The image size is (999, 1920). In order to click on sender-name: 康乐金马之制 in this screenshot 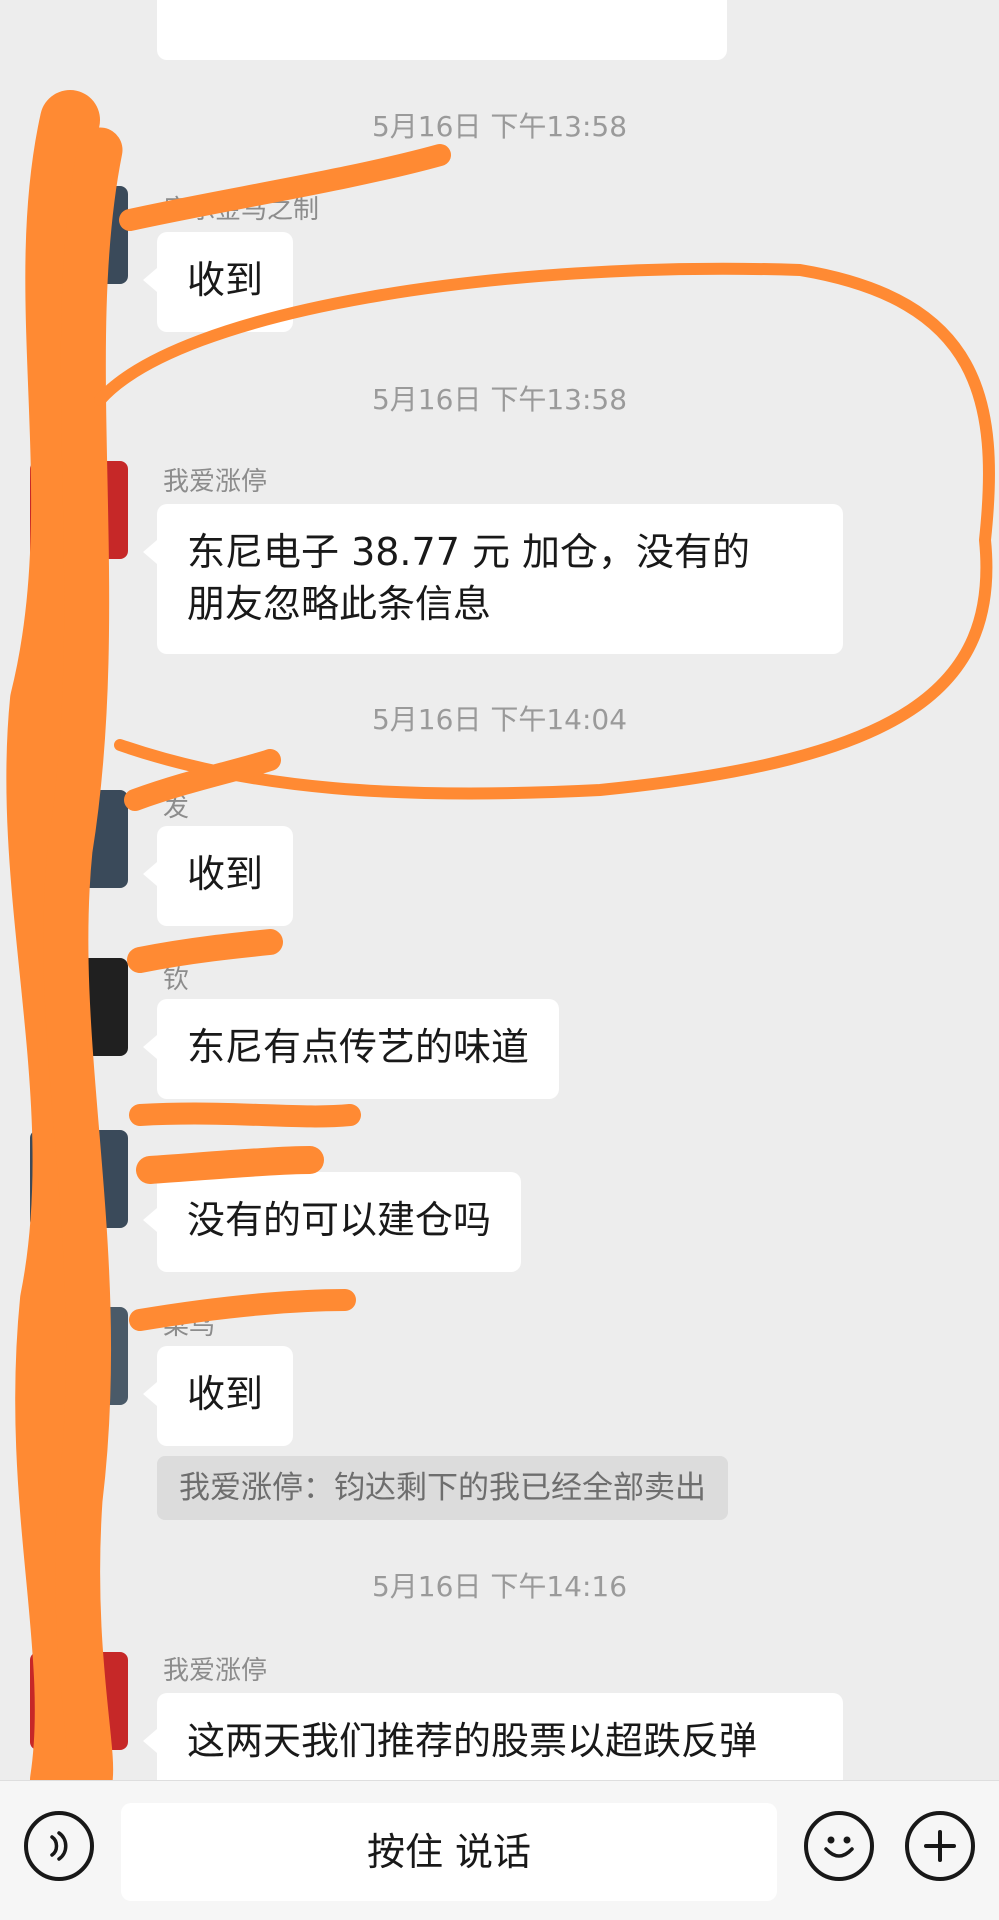, I will do `click(241, 210)`.